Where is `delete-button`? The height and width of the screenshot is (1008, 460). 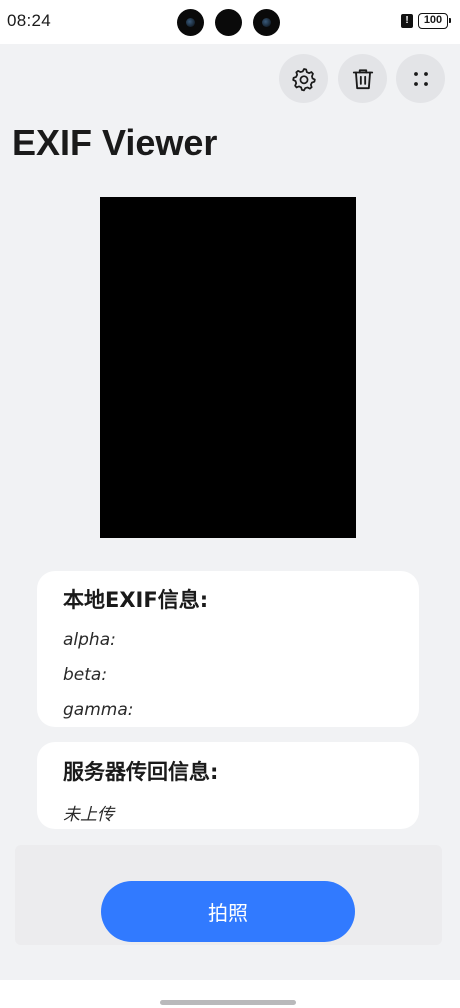
delete-button is located at coordinates (362, 78).